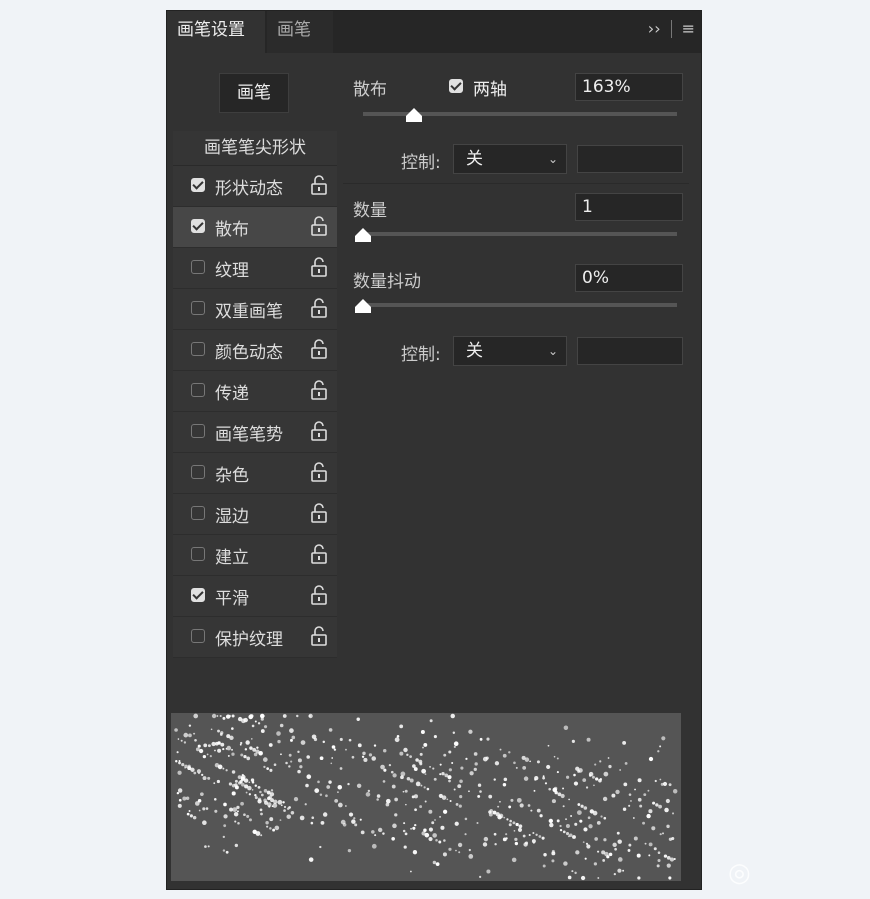  I want to click on count-label: 数量, so click(370, 211).